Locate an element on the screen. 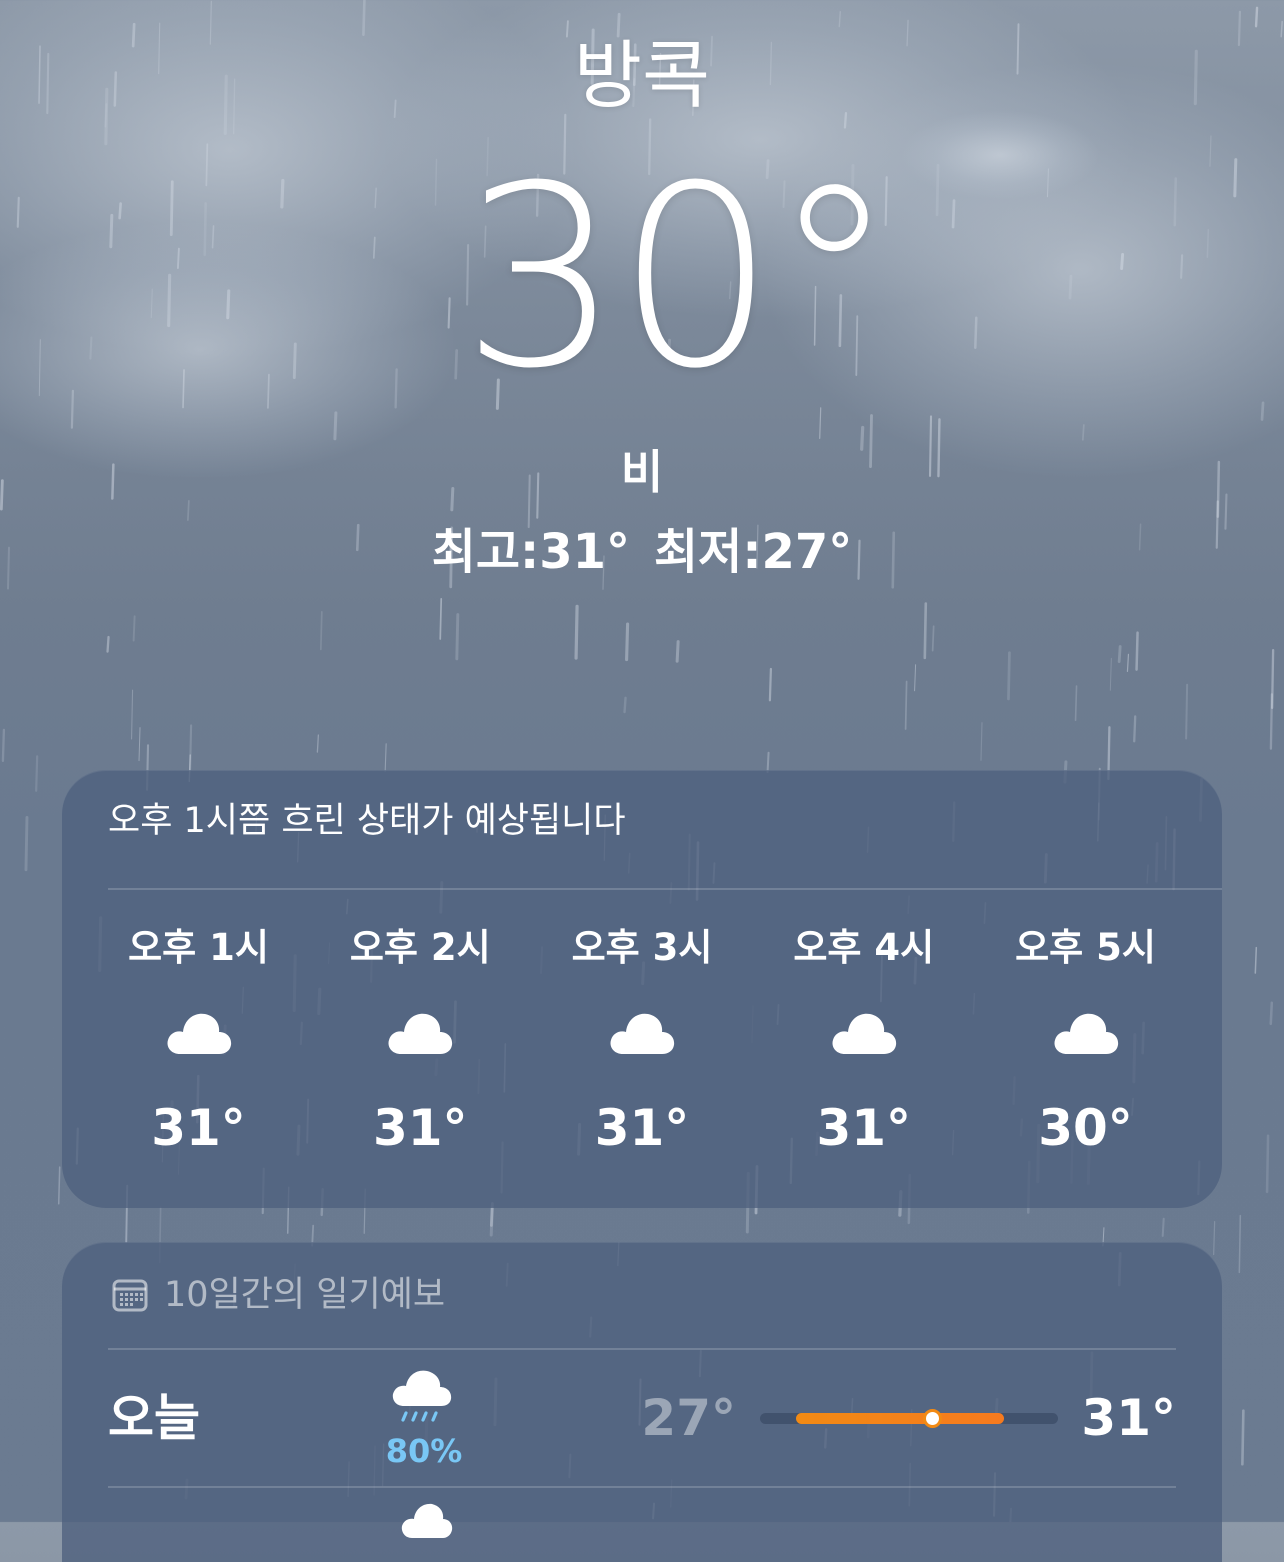  temperature-range-bar is located at coordinates (909, 1418).